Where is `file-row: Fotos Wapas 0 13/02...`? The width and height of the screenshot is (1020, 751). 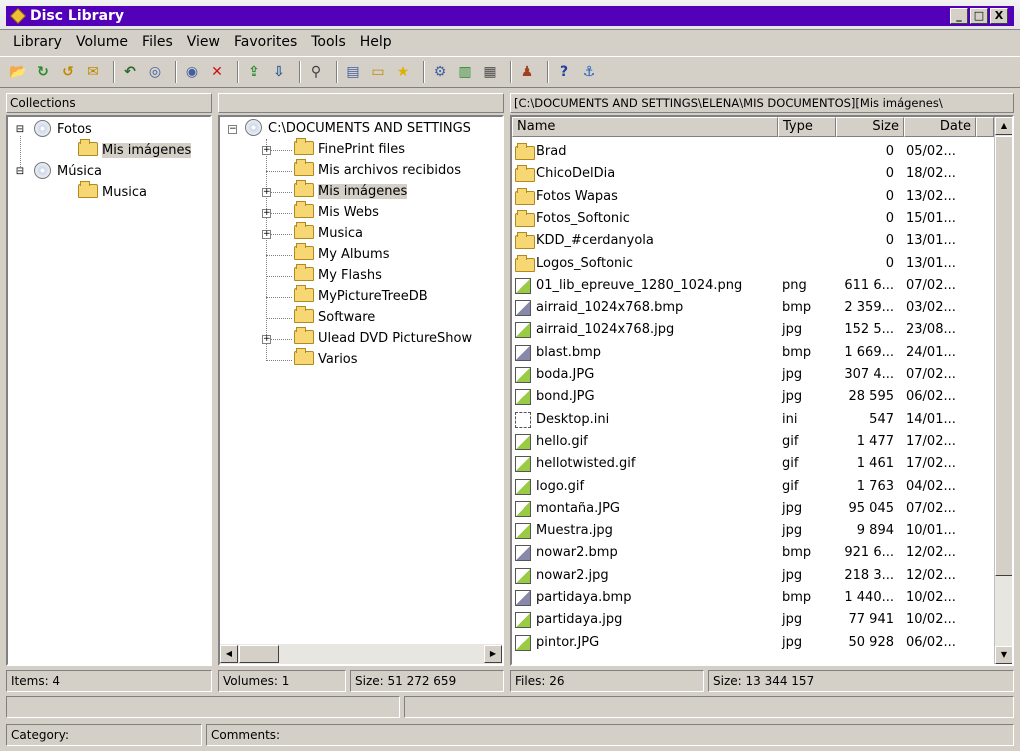
file-row: Fotos Wapas 0 13/02... is located at coordinates (747, 197).